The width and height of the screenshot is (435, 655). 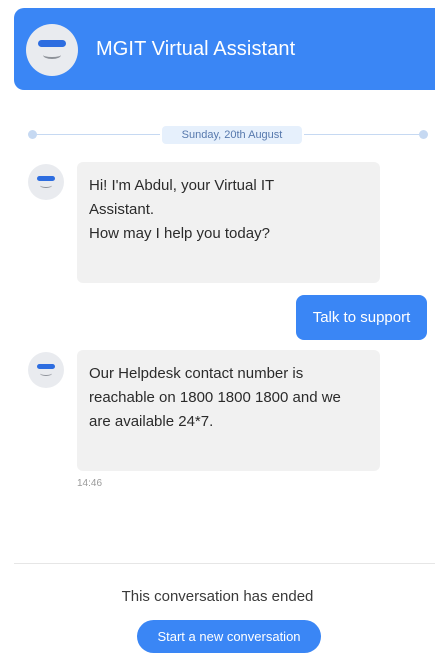 I want to click on user-message: Talk to support, so click(x=361, y=317).